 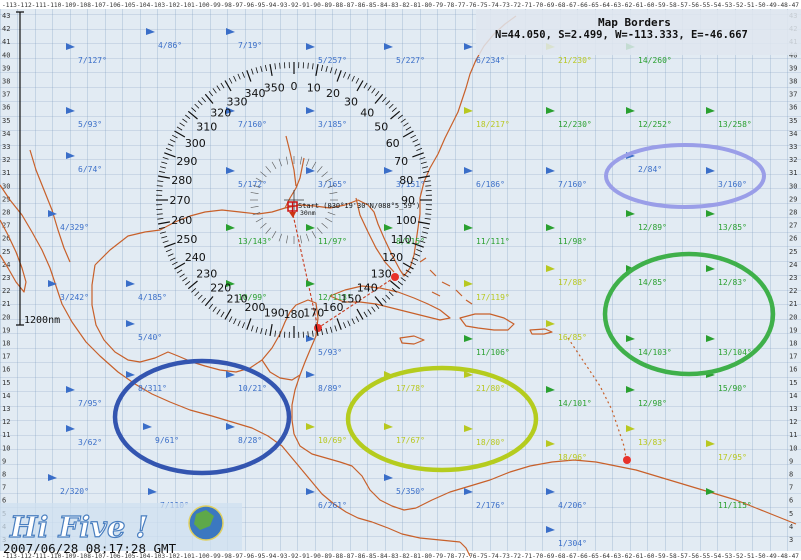 What do you see at coordinates (6, 95) in the screenshot?
I see `latitude-tick-label: 37` at bounding box center [6, 95].